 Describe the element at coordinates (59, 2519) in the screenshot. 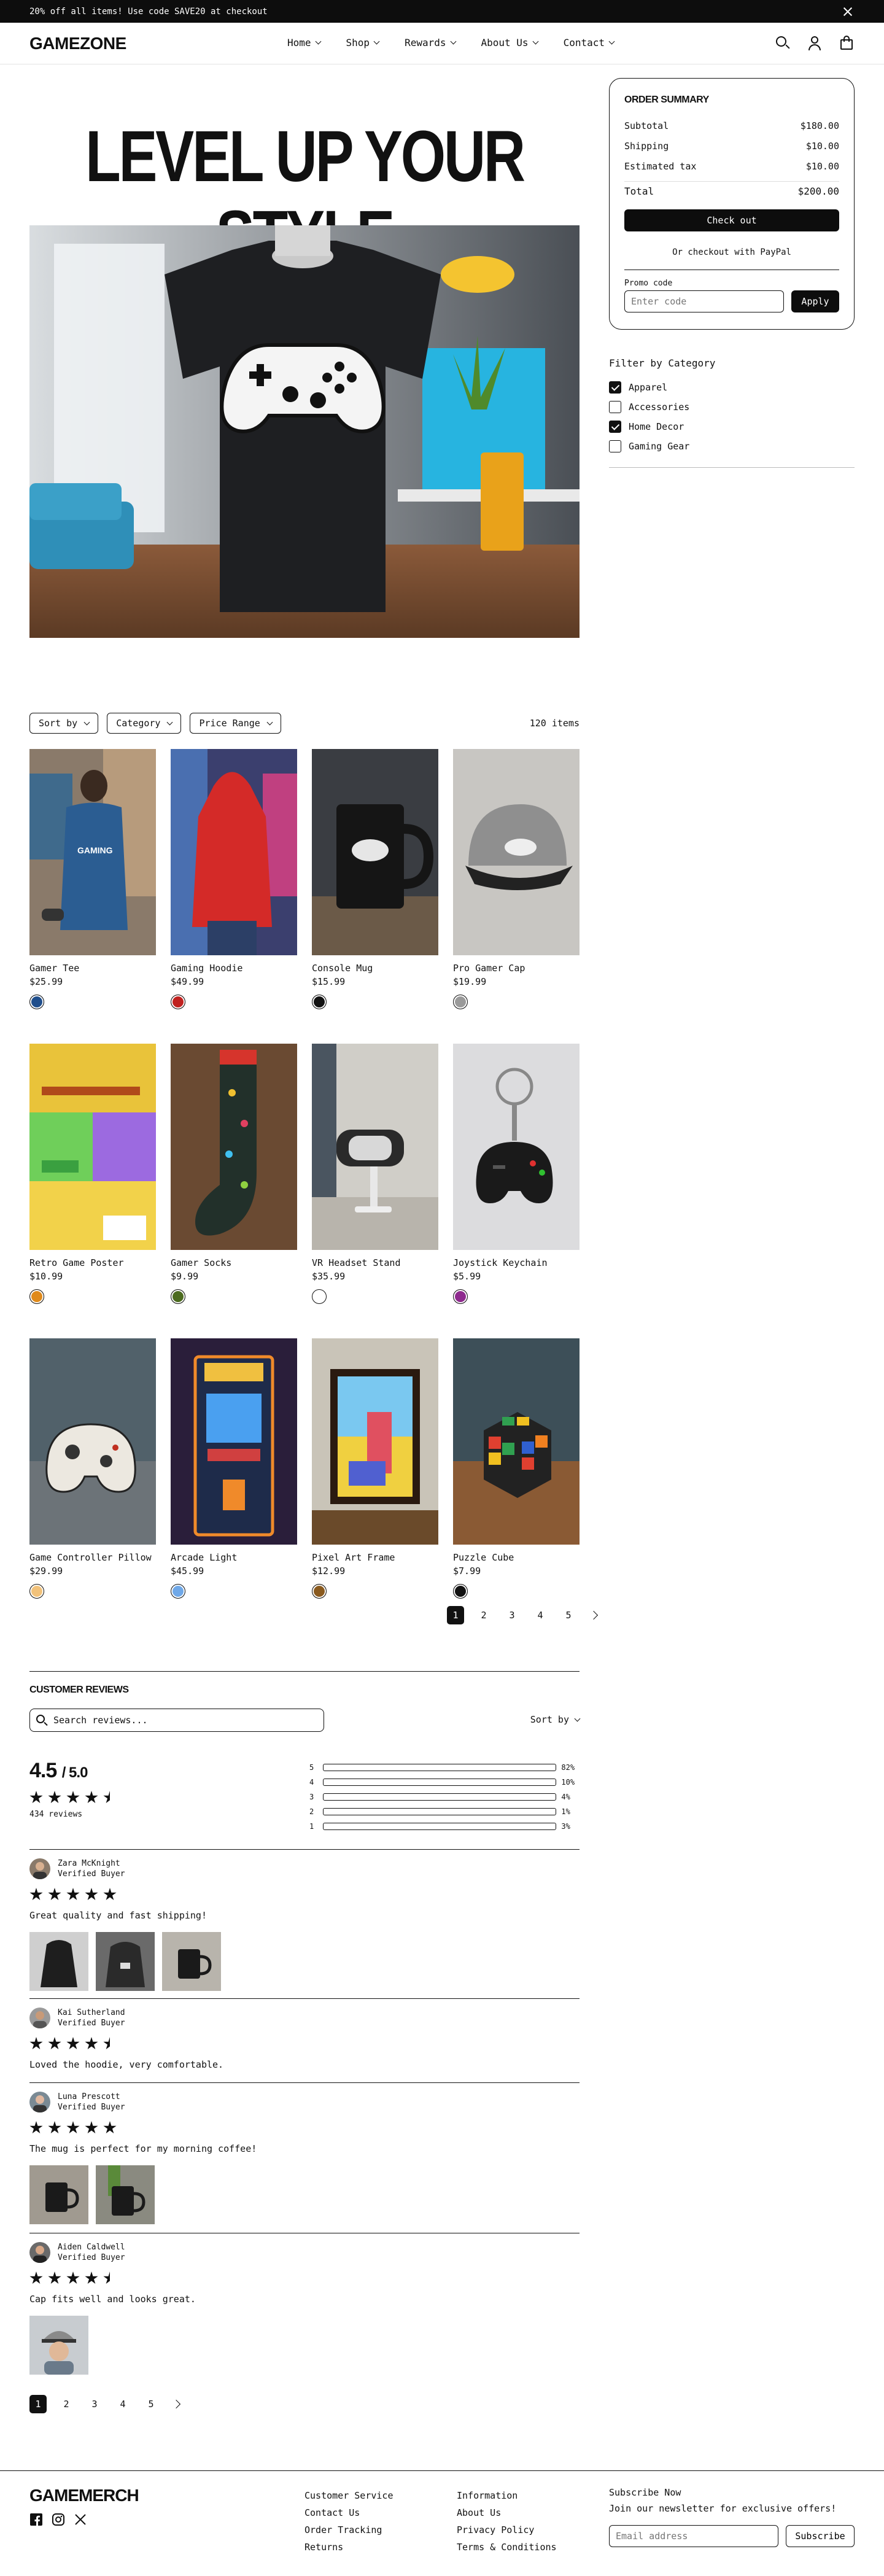

I see `instagram-icon` at that location.